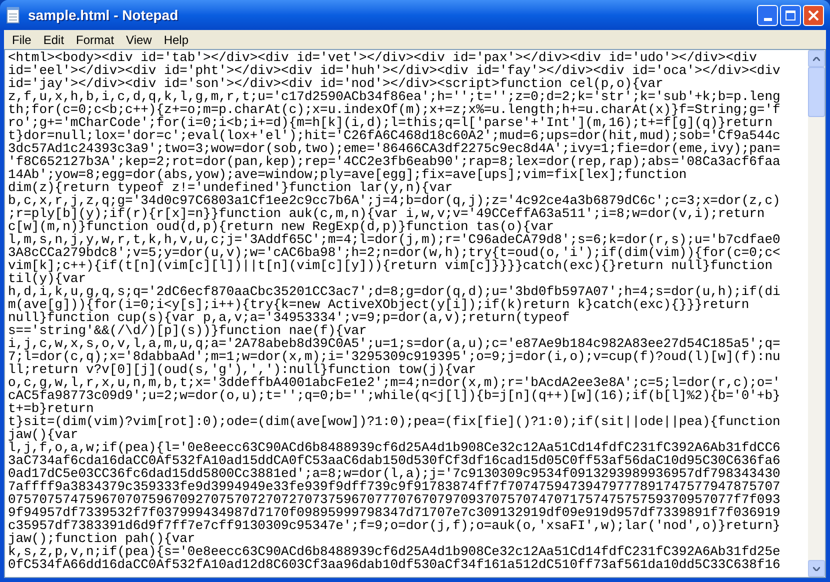  Describe the element at coordinates (281, 226) in the screenshot. I see `text-line: c[w](m,n)}function oud(d,p){return new RegExp(d,p)}function tas(o){var` at that location.